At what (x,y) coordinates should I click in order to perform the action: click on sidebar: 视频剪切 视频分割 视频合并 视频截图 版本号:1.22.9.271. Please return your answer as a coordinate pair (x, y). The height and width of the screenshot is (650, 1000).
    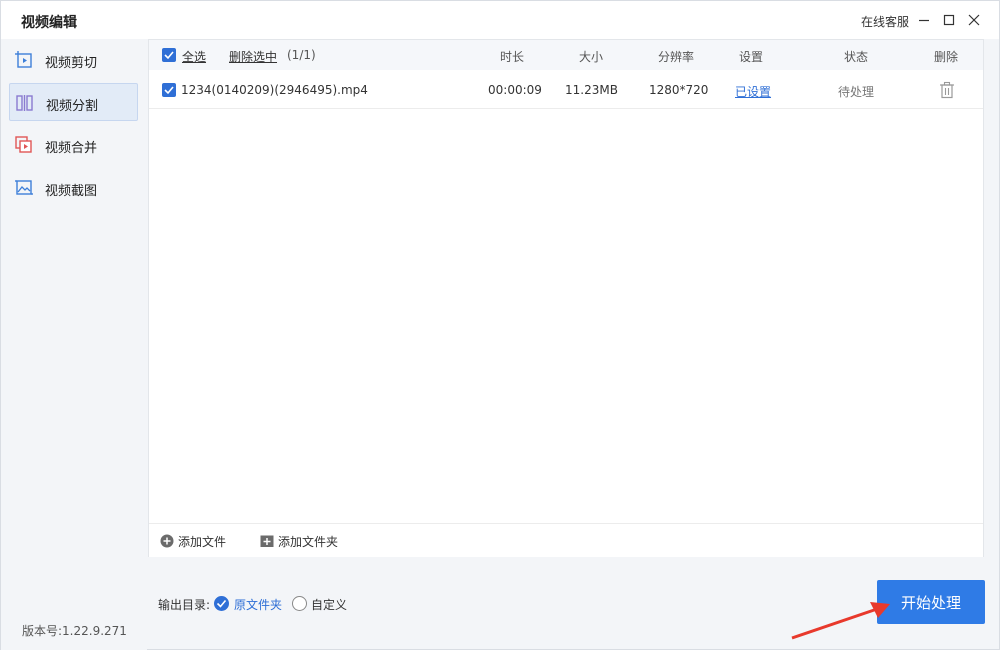
    Looking at the image, I should click on (74, 344).